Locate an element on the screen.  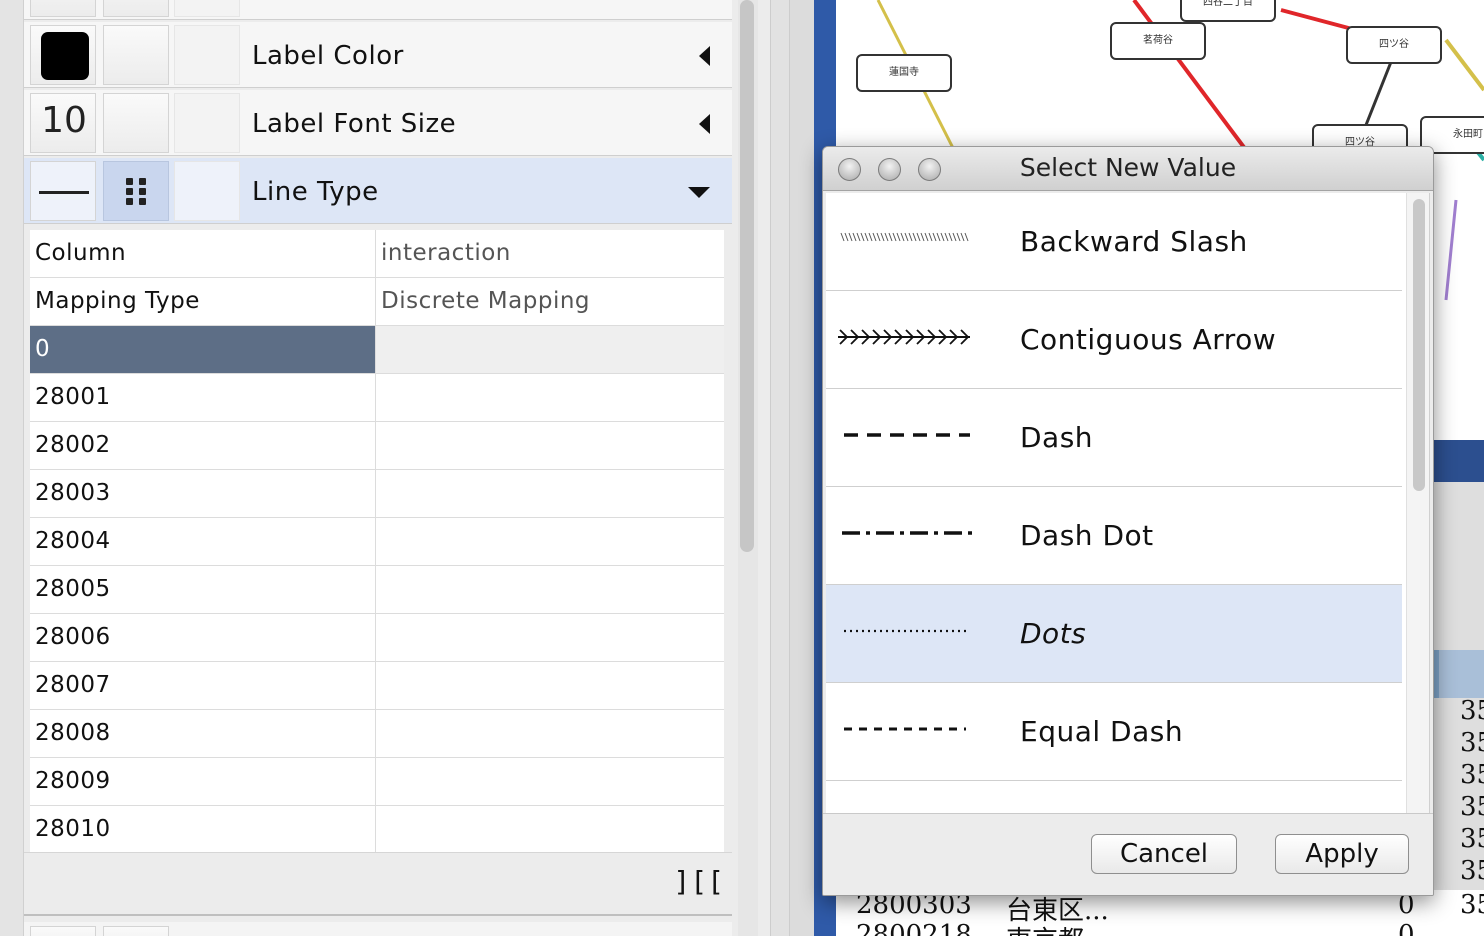
table-row: 28003 is located at coordinates (377, 494).